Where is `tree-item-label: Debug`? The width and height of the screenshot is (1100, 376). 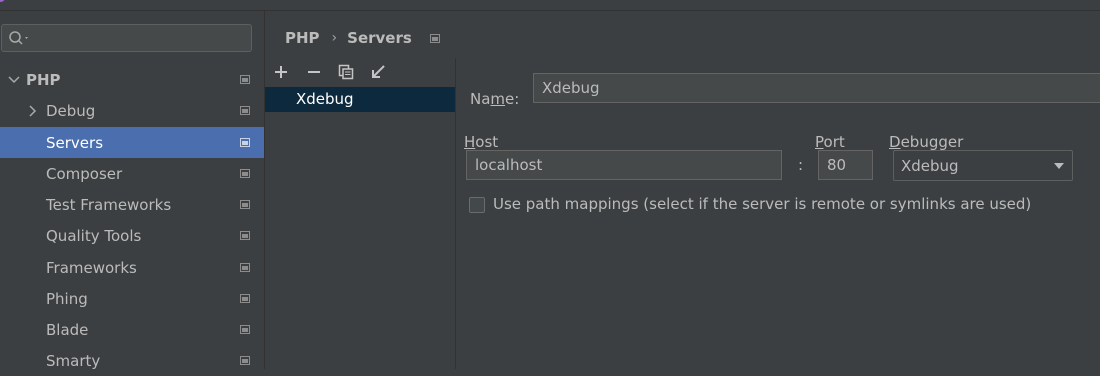
tree-item-label: Debug is located at coordinates (71, 110).